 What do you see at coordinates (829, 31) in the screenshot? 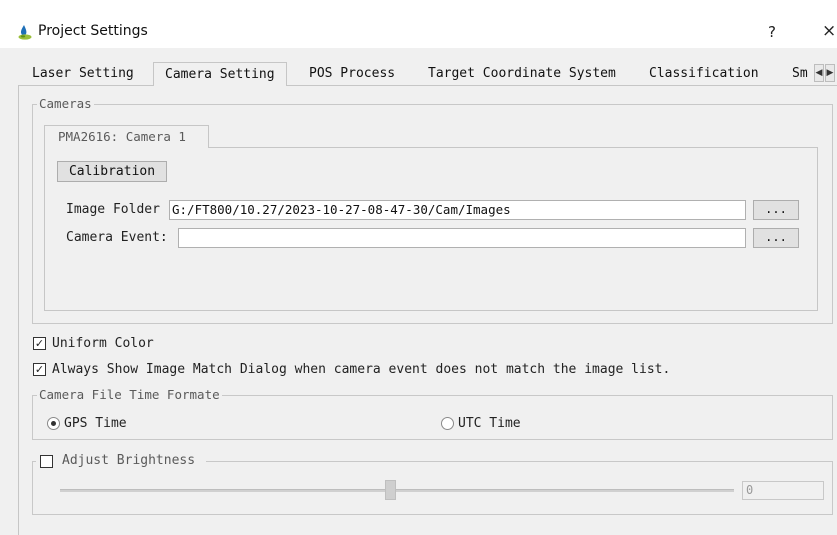
I see `close-button: ×` at bounding box center [829, 31].